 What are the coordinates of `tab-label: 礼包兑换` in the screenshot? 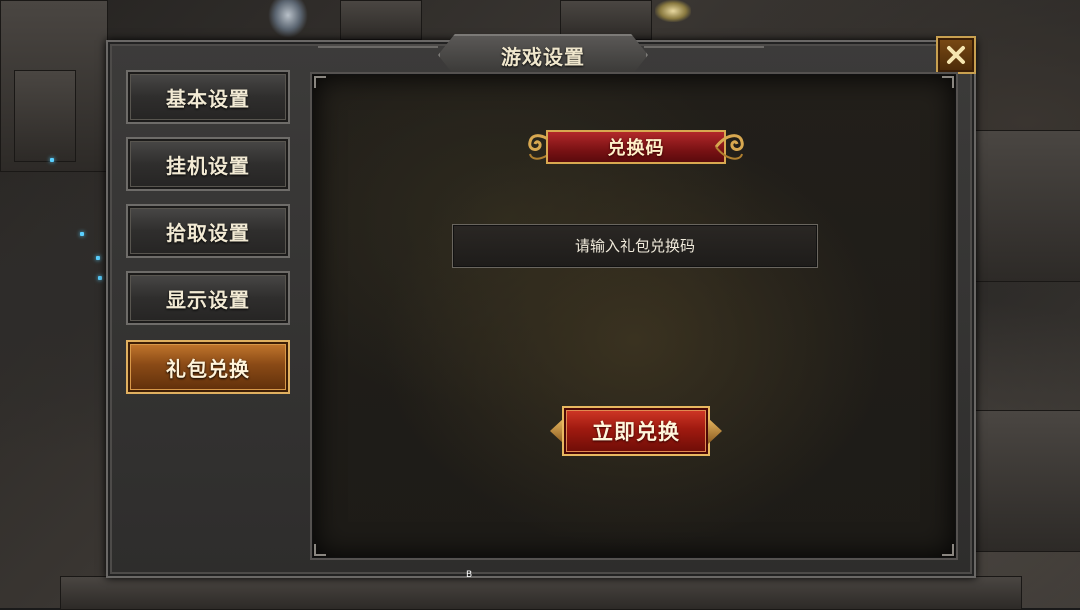 It's located at (208, 368).